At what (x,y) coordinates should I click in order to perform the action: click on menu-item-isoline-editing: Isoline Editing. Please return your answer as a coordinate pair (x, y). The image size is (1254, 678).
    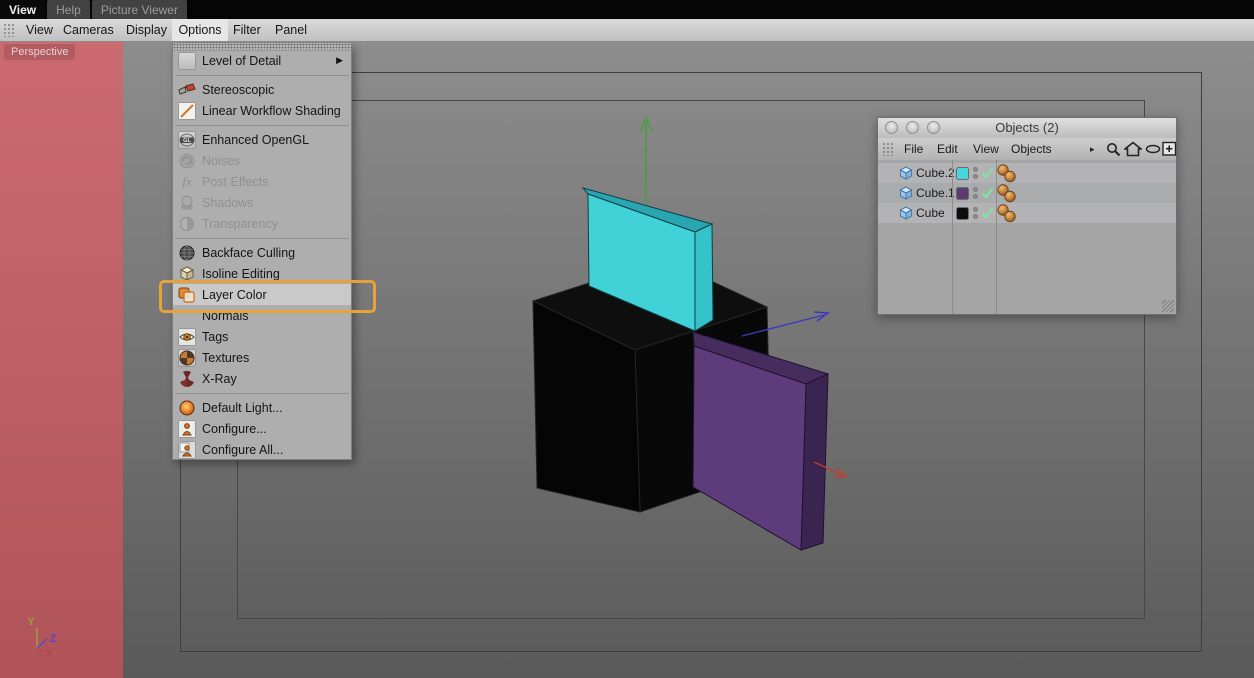
    Looking at the image, I should click on (262, 273).